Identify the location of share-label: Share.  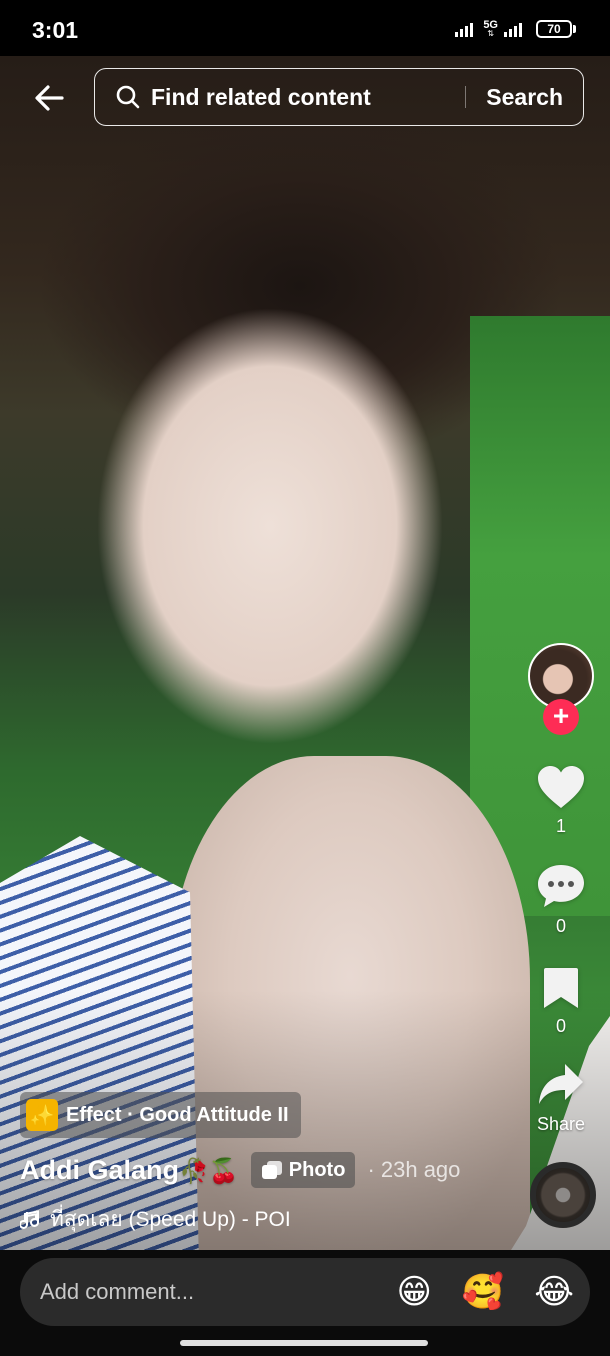
(561, 1124).